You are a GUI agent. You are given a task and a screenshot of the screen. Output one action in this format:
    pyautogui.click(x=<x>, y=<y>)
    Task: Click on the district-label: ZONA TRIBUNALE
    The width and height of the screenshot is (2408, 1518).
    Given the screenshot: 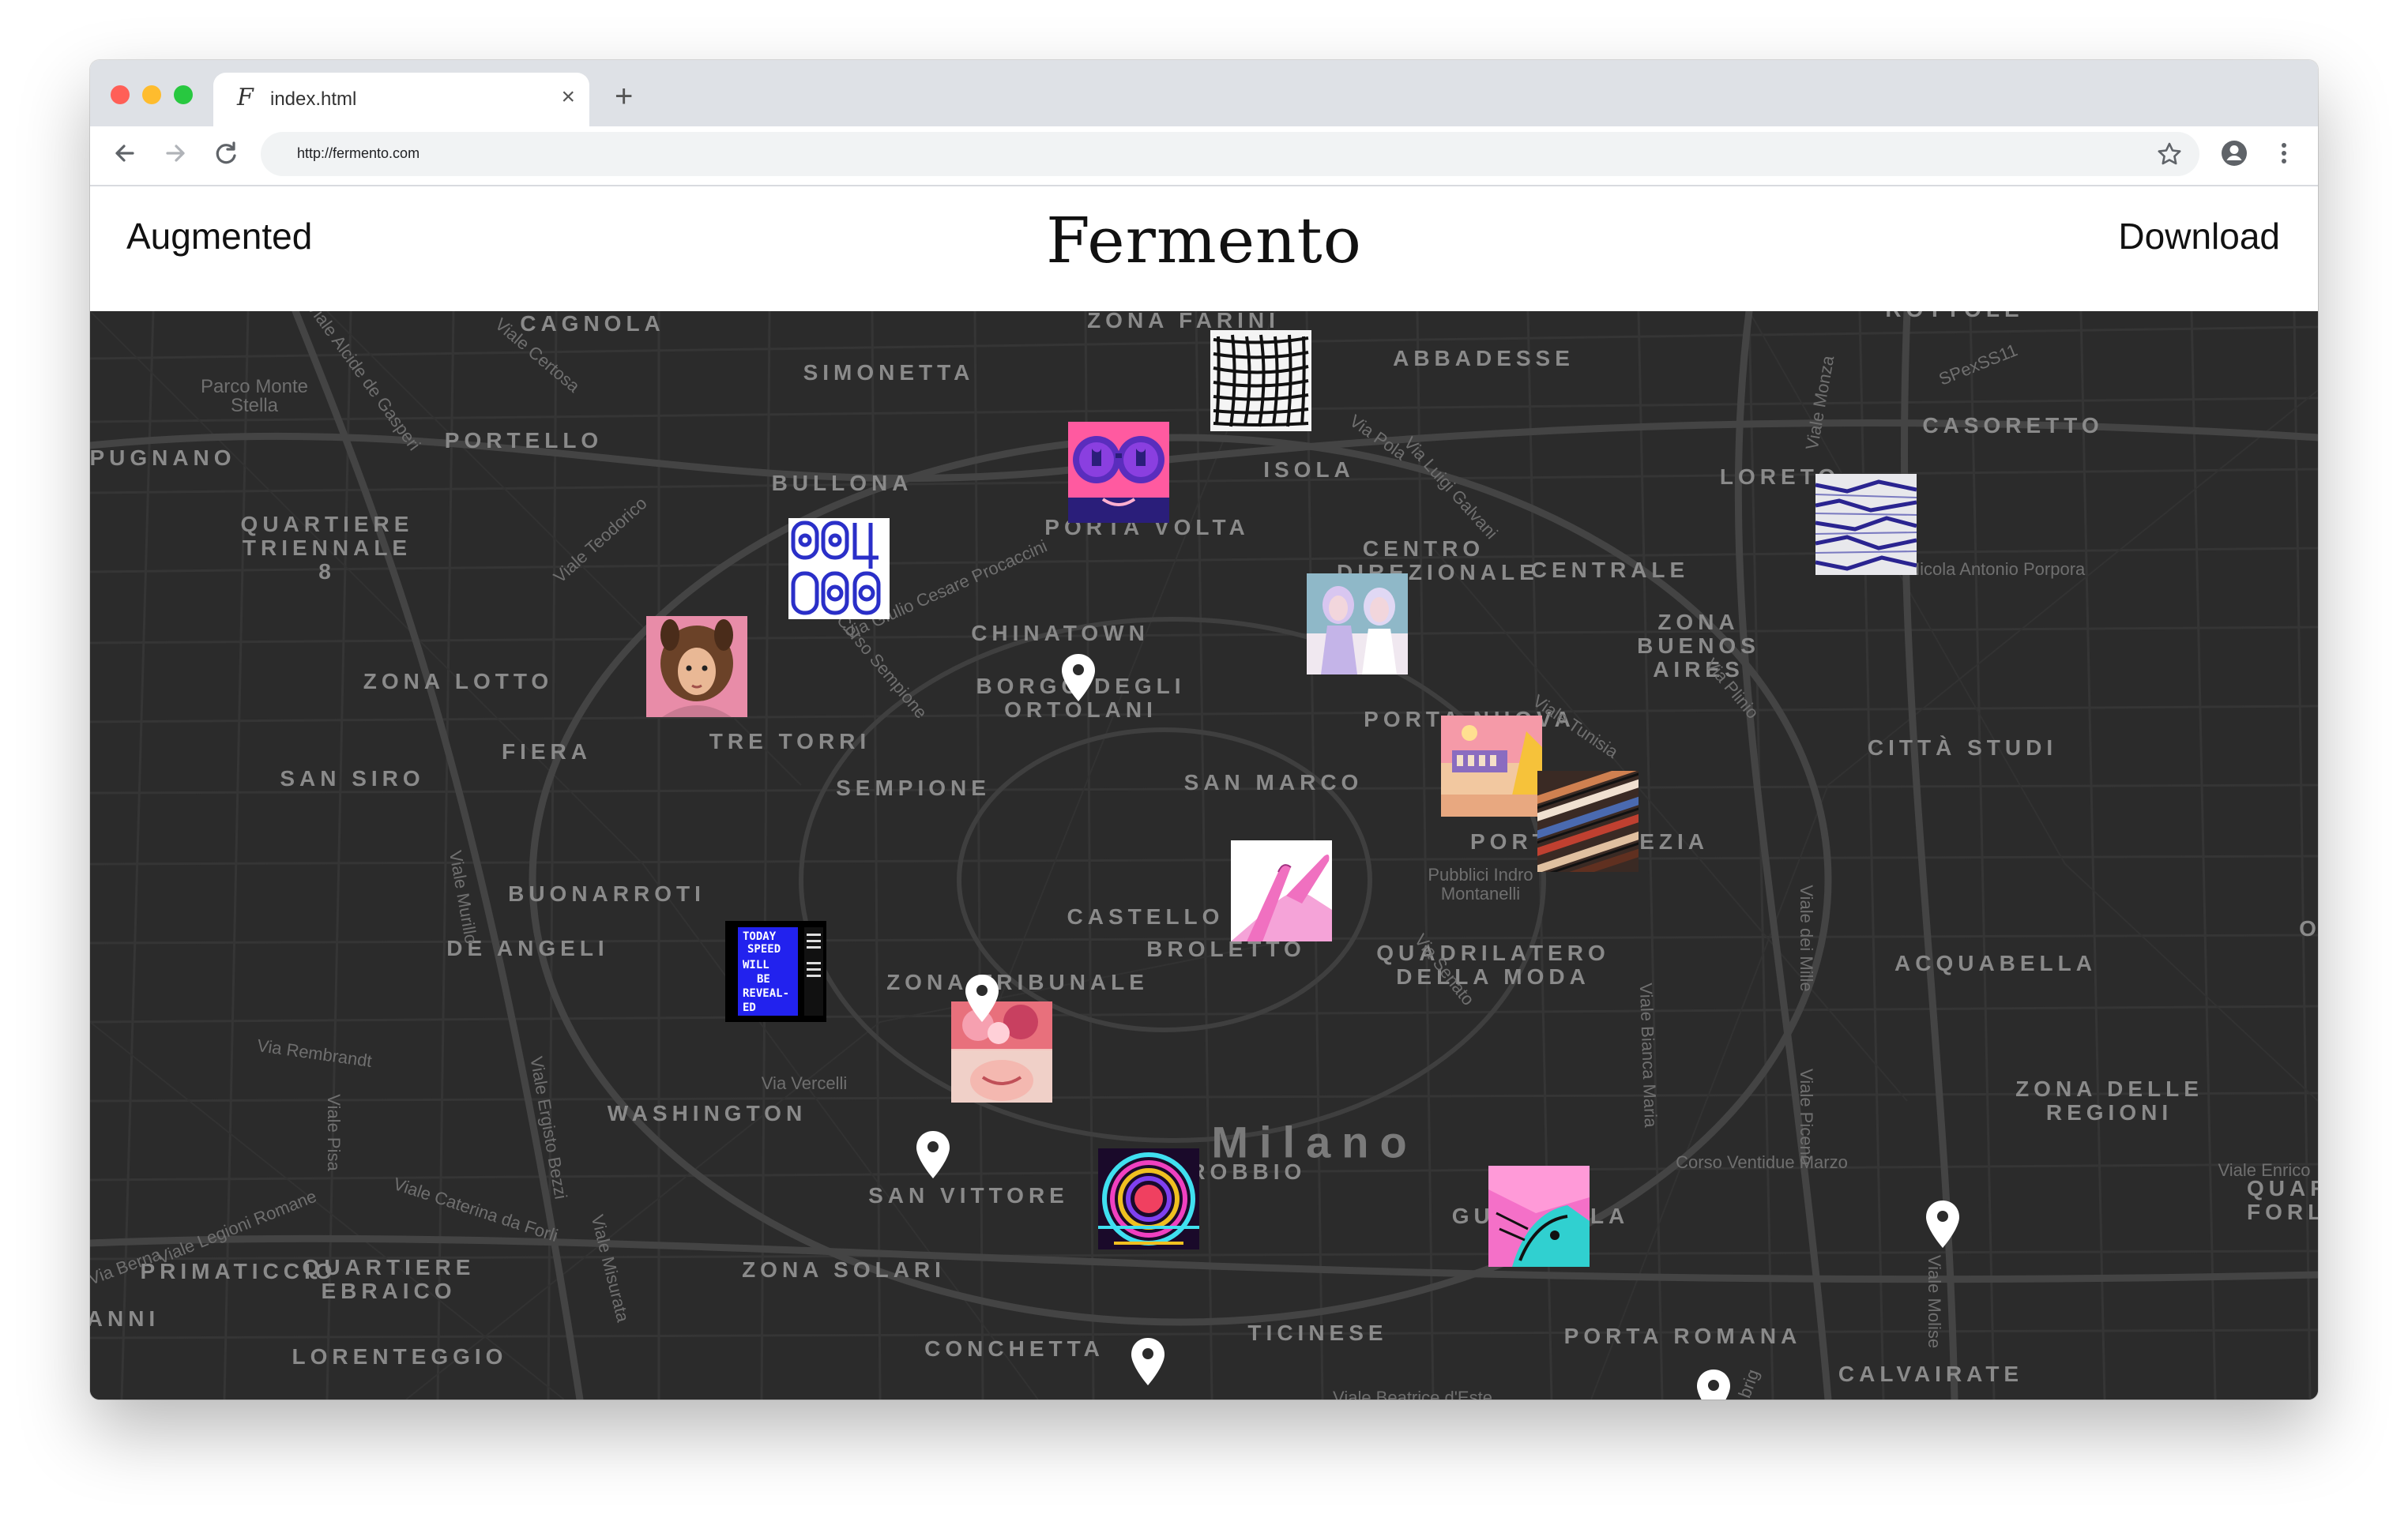 What is the action you would take?
    pyautogui.click(x=1017, y=982)
    